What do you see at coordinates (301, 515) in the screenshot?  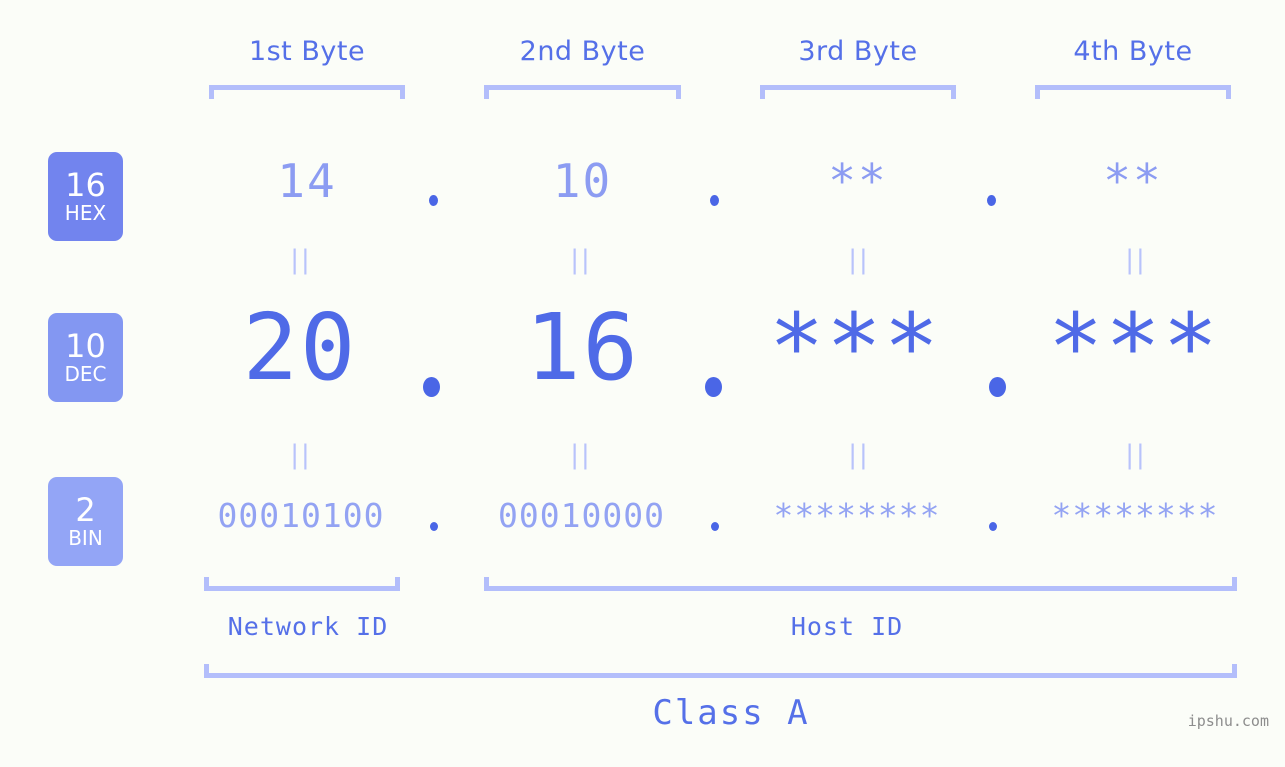 I see `bin-octet-1: 00010100` at bounding box center [301, 515].